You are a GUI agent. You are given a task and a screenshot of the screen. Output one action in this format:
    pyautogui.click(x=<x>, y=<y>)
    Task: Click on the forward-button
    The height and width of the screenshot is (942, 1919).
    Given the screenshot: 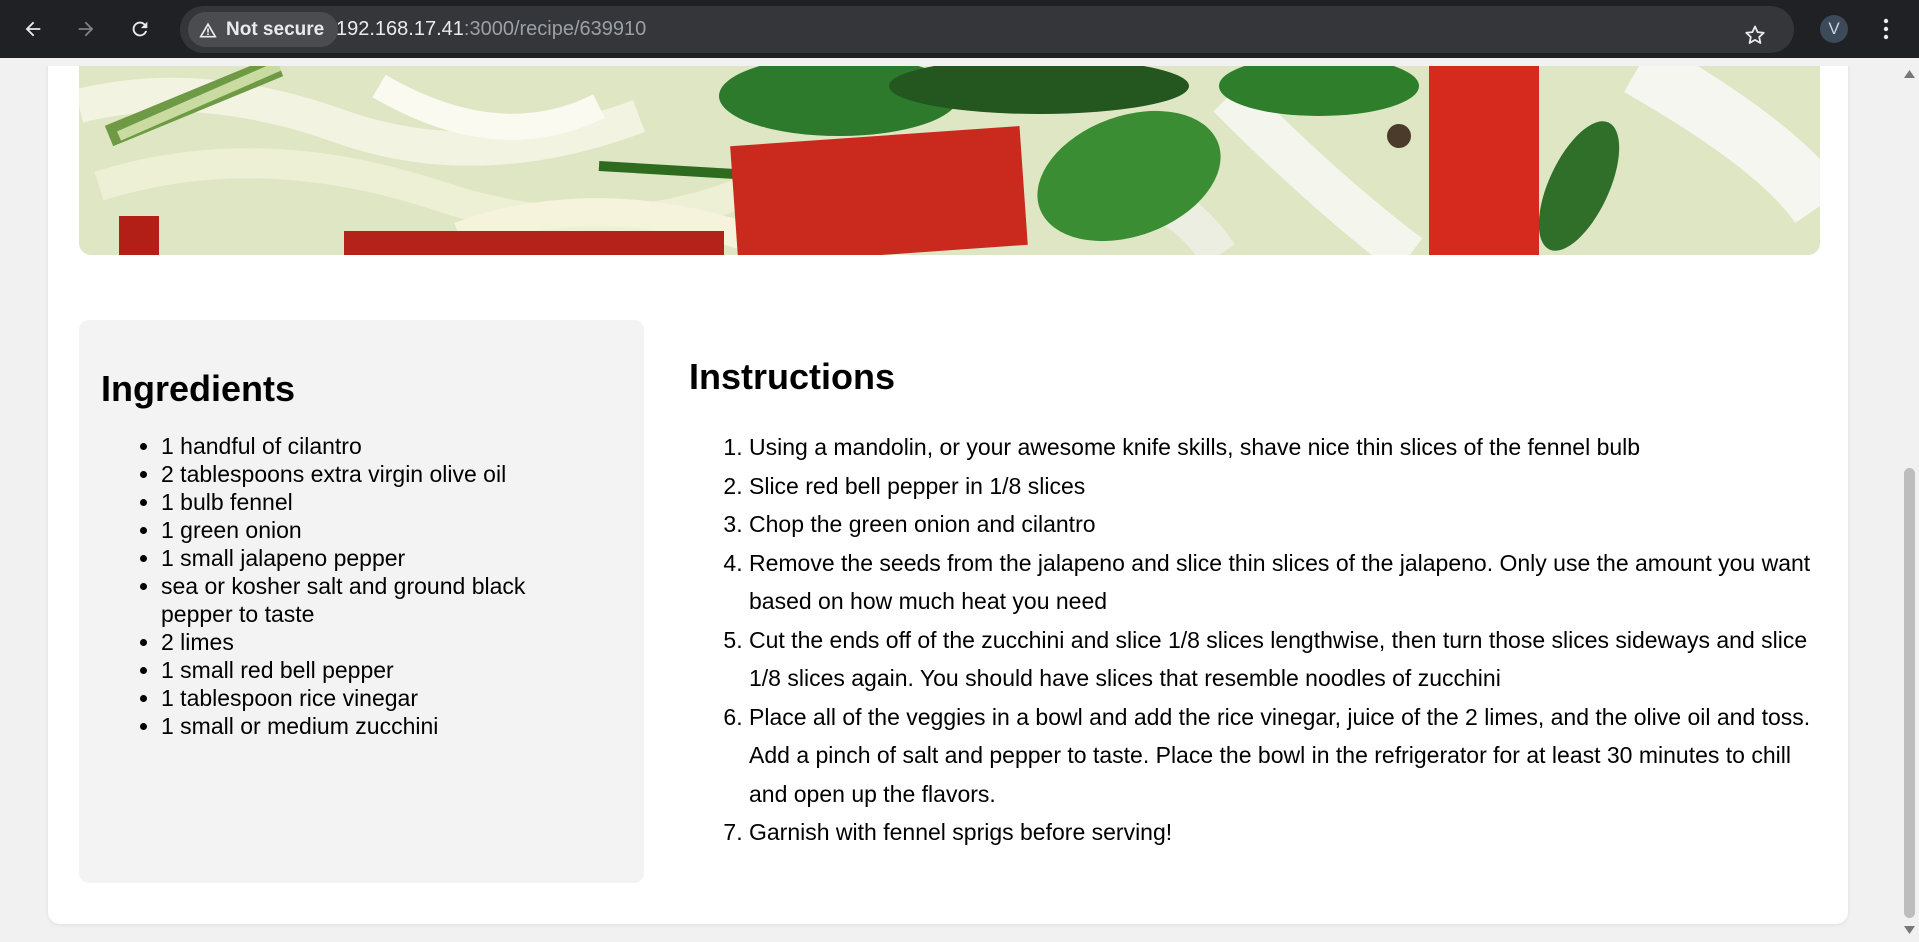 What is the action you would take?
    pyautogui.click(x=86, y=29)
    